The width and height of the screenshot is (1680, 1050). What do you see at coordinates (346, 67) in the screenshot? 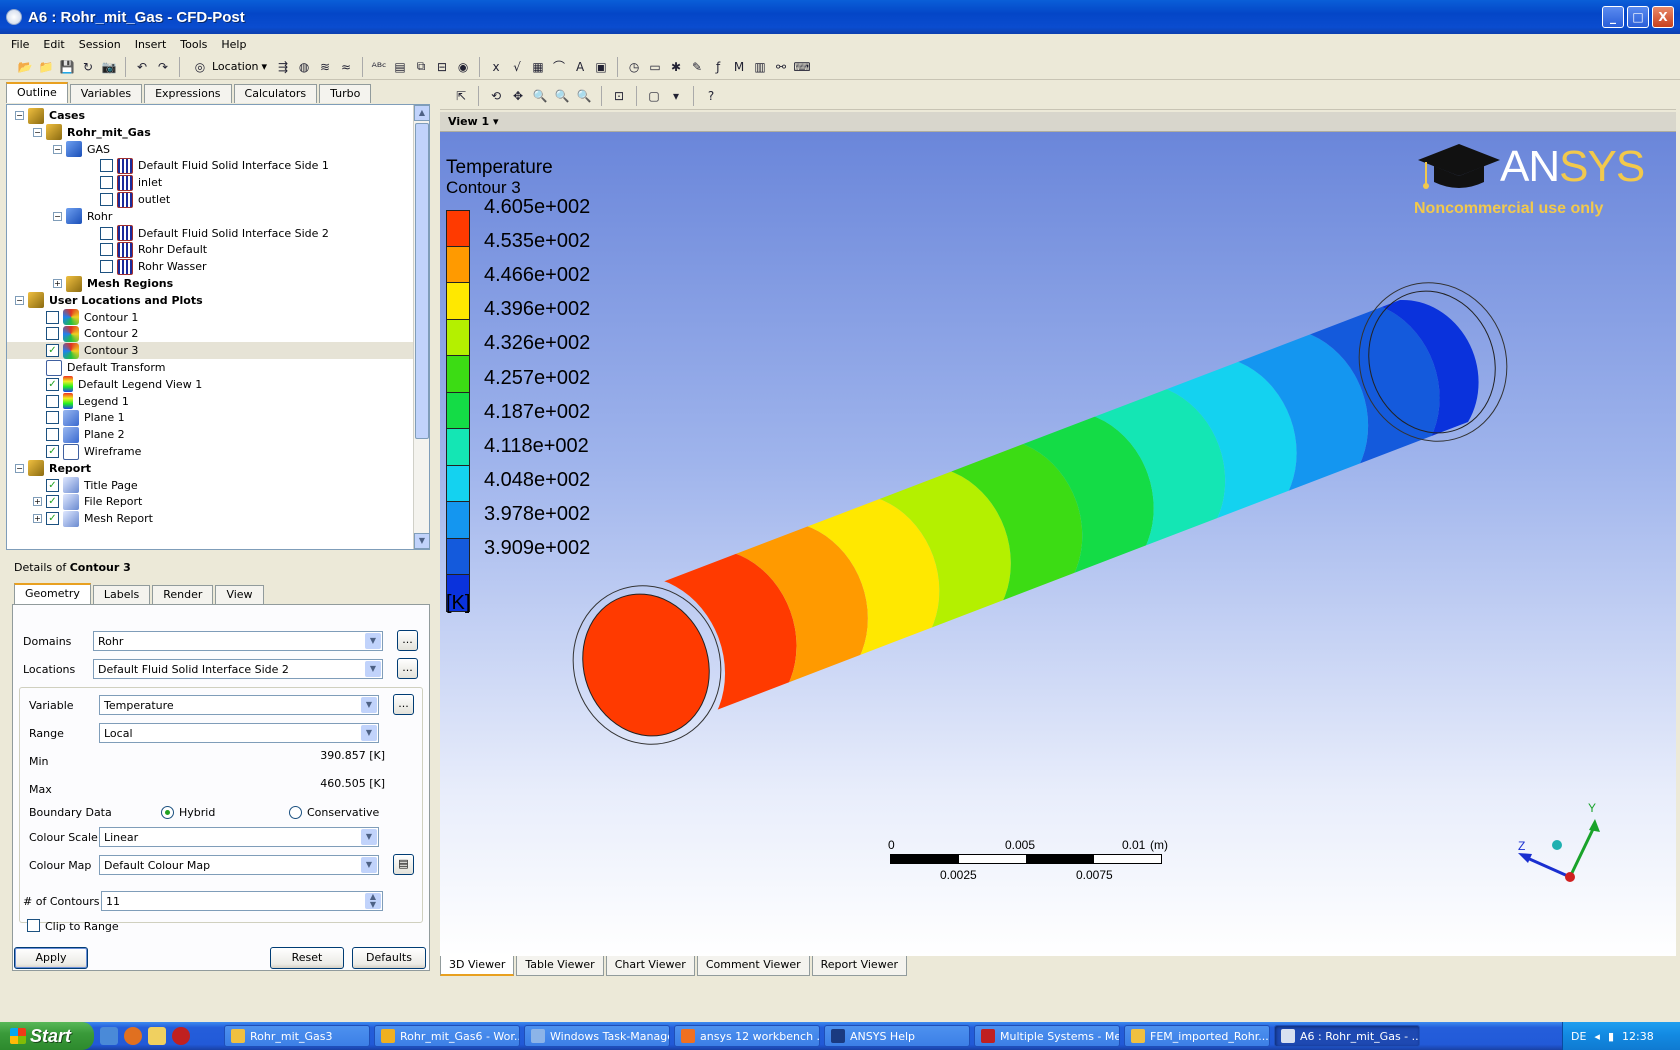
I see `particle-track-icon: ≈` at bounding box center [346, 67].